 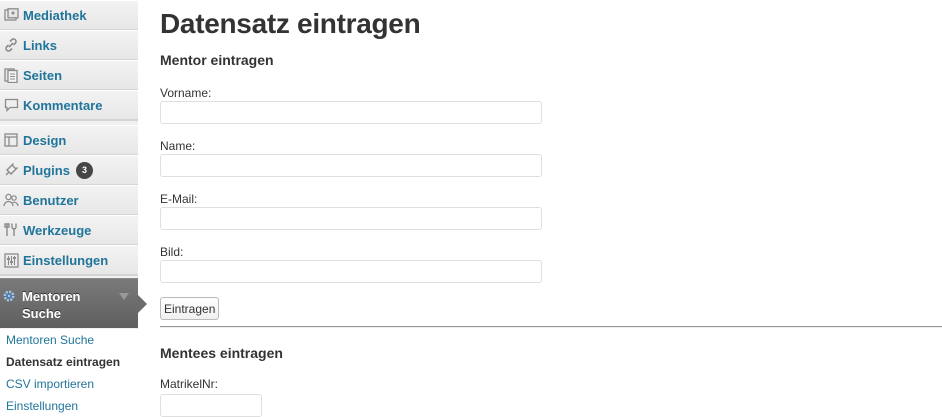 What do you see at coordinates (351, 271) in the screenshot?
I see `bild-input` at bounding box center [351, 271].